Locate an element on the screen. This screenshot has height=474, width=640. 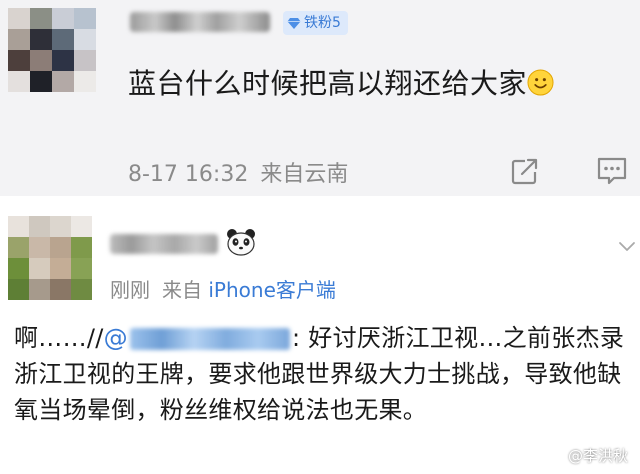
reply-meta: 刚刚 来自 iPhone客户端 is located at coordinates (223, 288).